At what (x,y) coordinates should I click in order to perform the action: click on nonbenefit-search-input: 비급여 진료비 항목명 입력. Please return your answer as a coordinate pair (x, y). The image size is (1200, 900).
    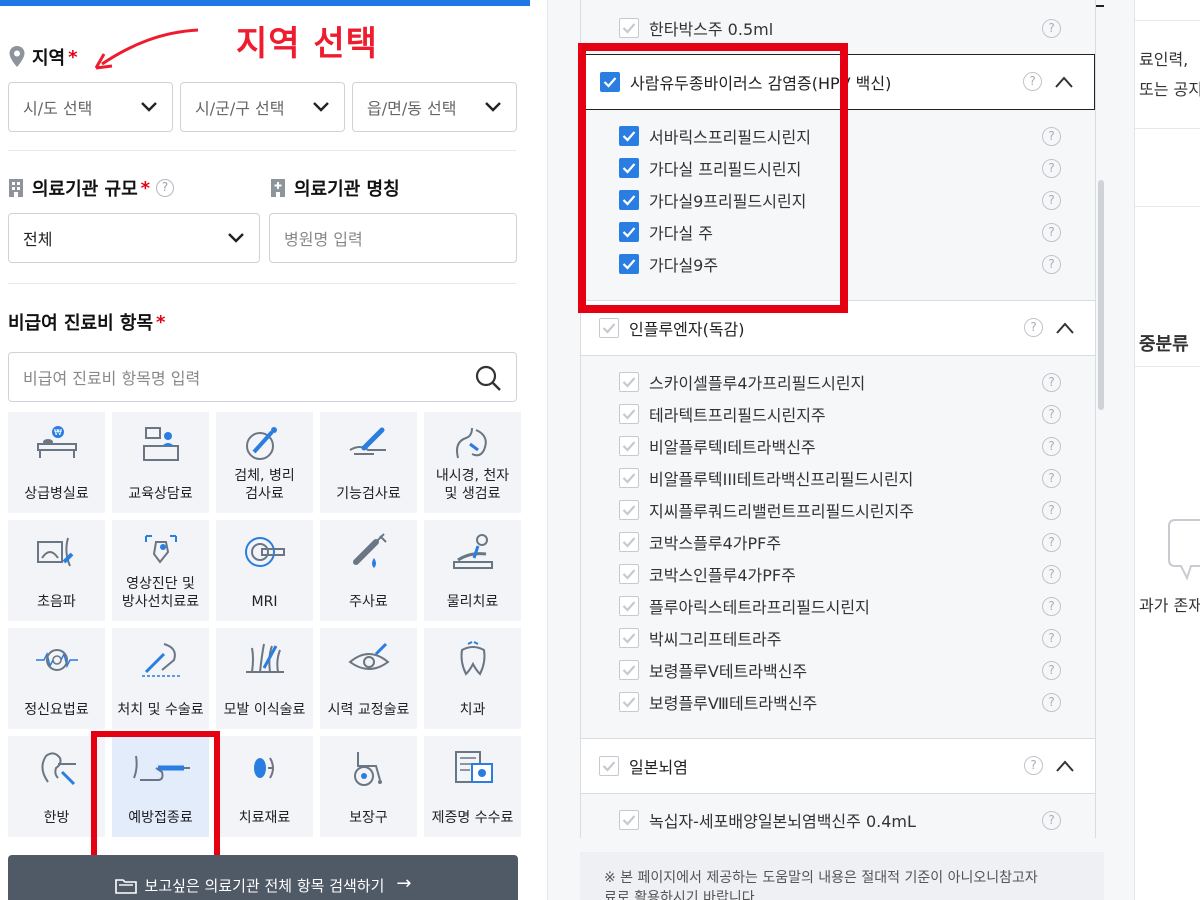
    Looking at the image, I should click on (262, 377).